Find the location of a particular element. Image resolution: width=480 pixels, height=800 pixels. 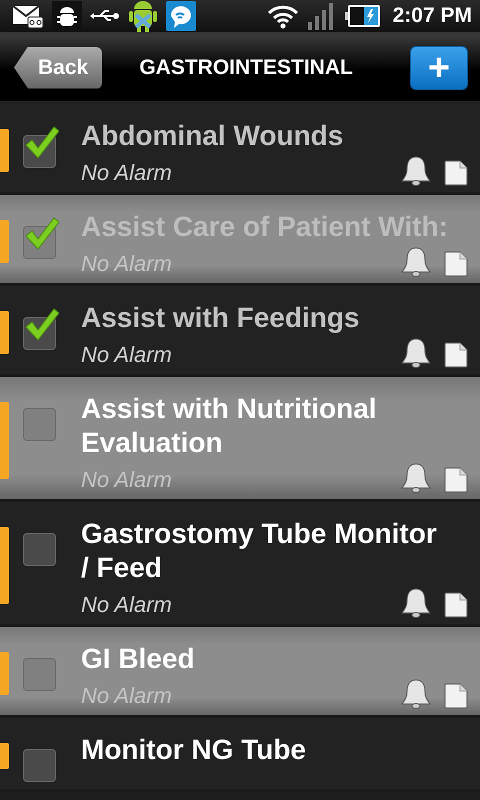

task-title: Gastrostomy Tube Monitor / Feed is located at coordinates (259, 551).